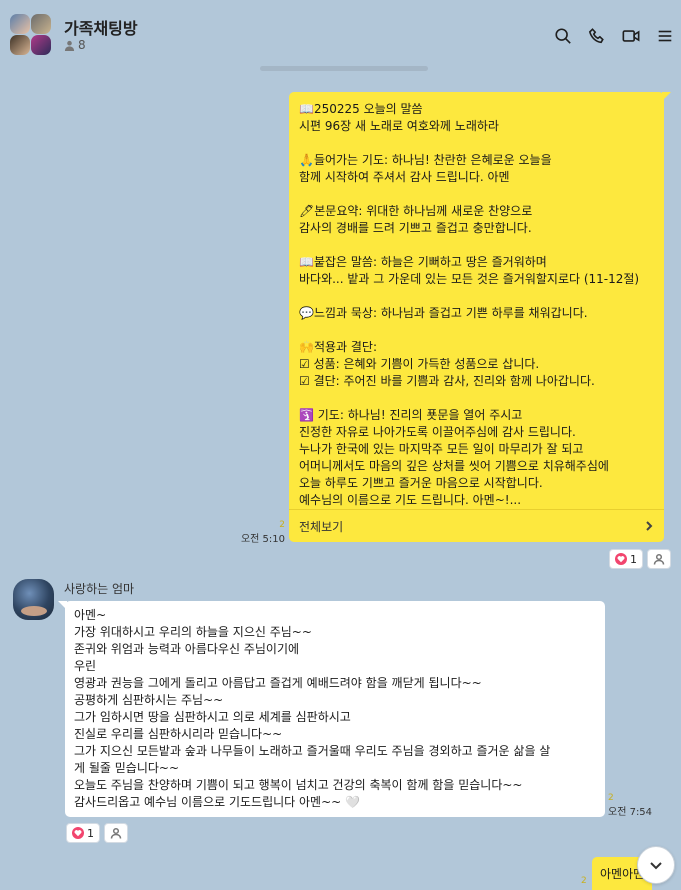 The image size is (681, 890). I want to click on menu-button, so click(665, 36).